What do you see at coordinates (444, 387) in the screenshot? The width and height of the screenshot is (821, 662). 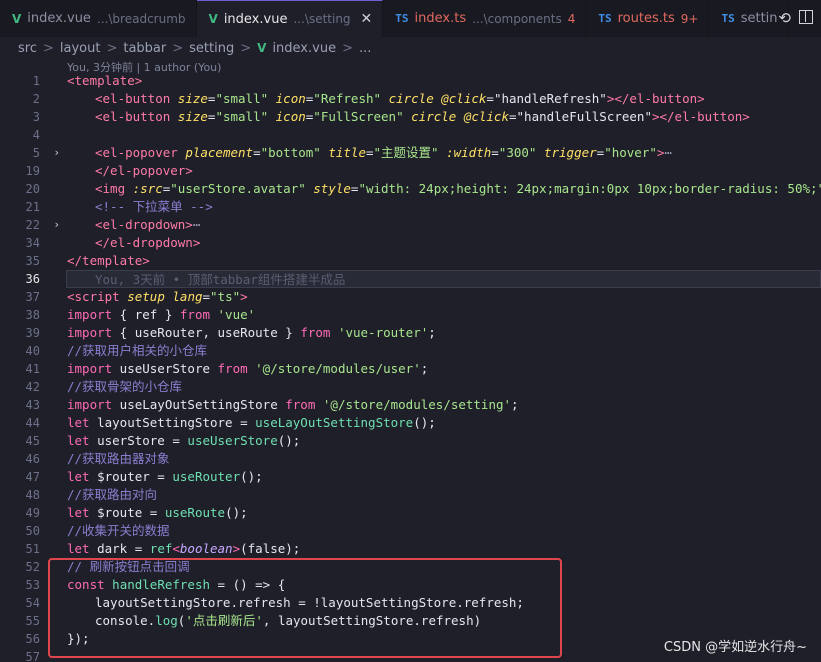 I see `code-line: //获取骨架的小仓库` at bounding box center [444, 387].